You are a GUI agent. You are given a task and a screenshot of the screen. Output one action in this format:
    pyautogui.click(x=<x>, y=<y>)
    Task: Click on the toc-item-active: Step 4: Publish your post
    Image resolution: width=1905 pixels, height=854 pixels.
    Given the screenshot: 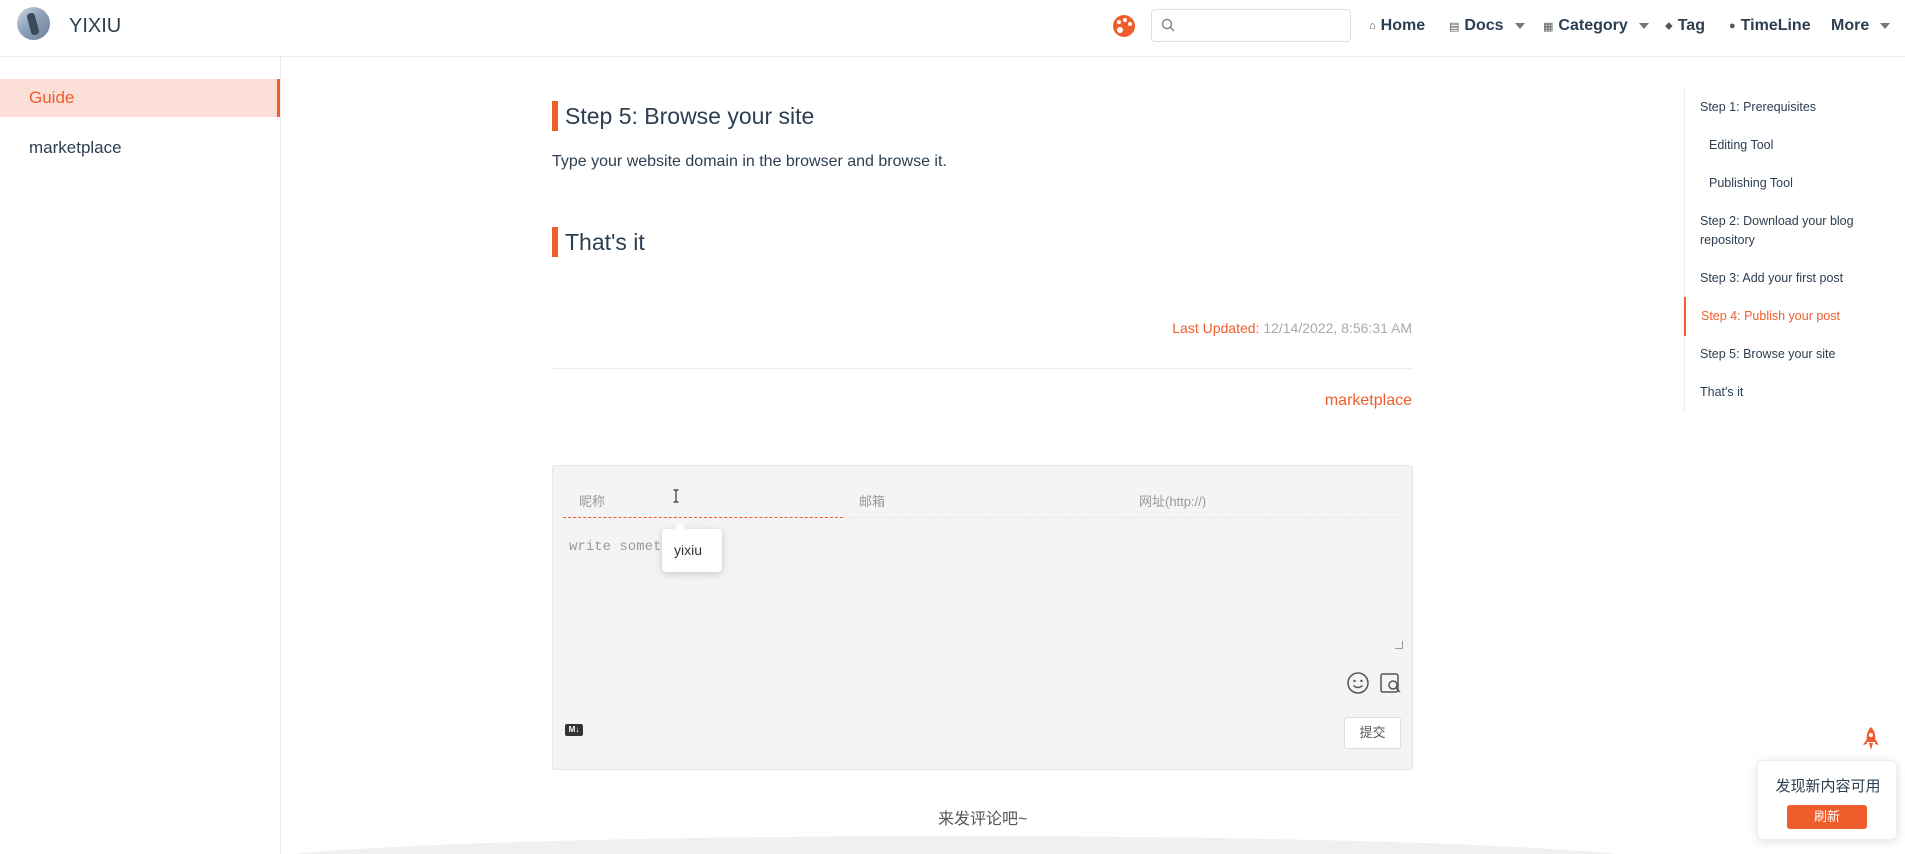 What is the action you would take?
    pyautogui.click(x=1784, y=316)
    